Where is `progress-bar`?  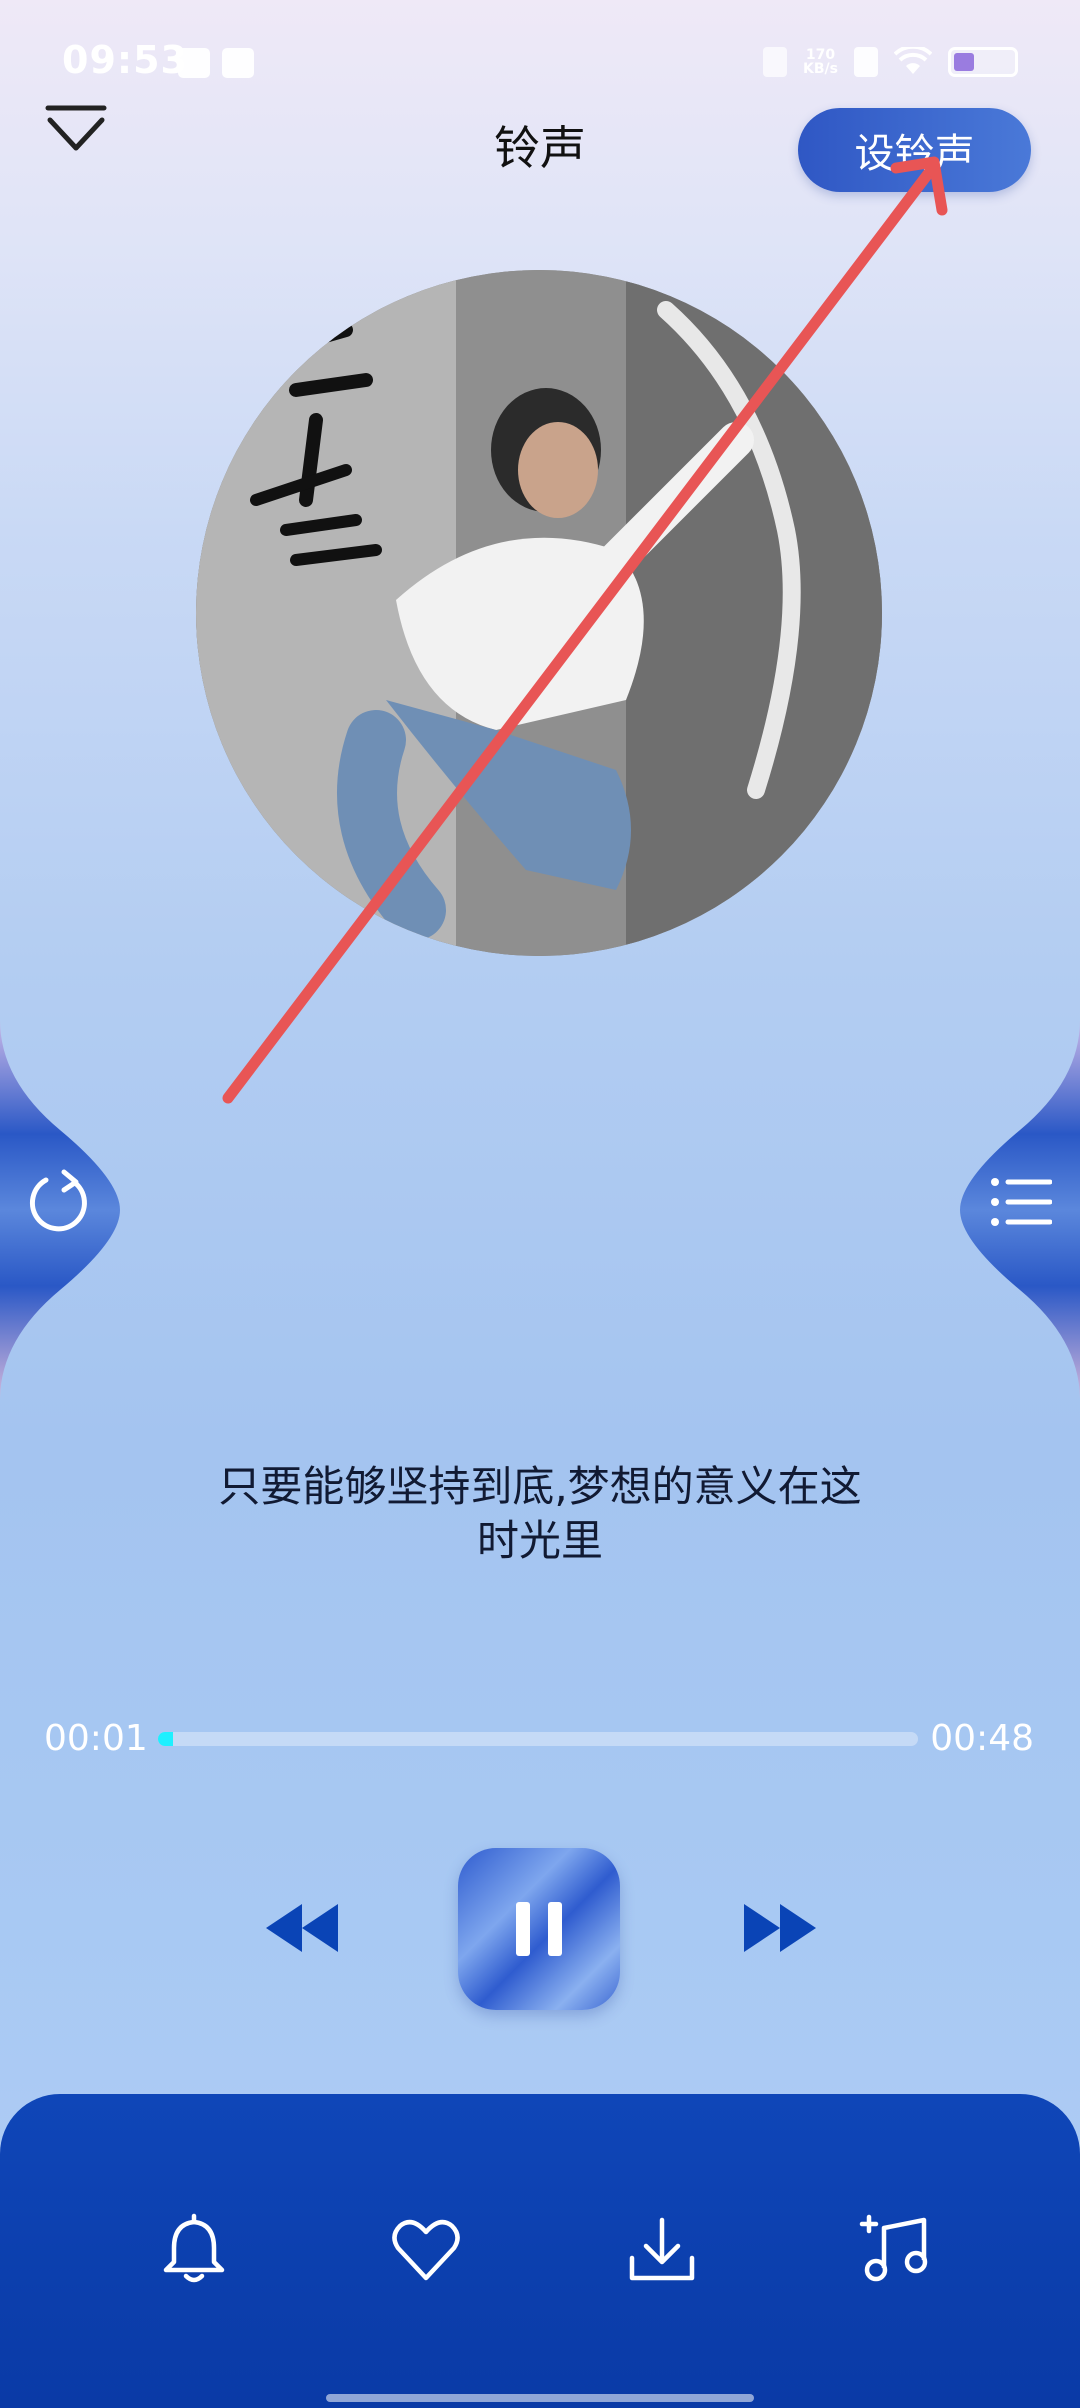 progress-bar is located at coordinates (538, 1739).